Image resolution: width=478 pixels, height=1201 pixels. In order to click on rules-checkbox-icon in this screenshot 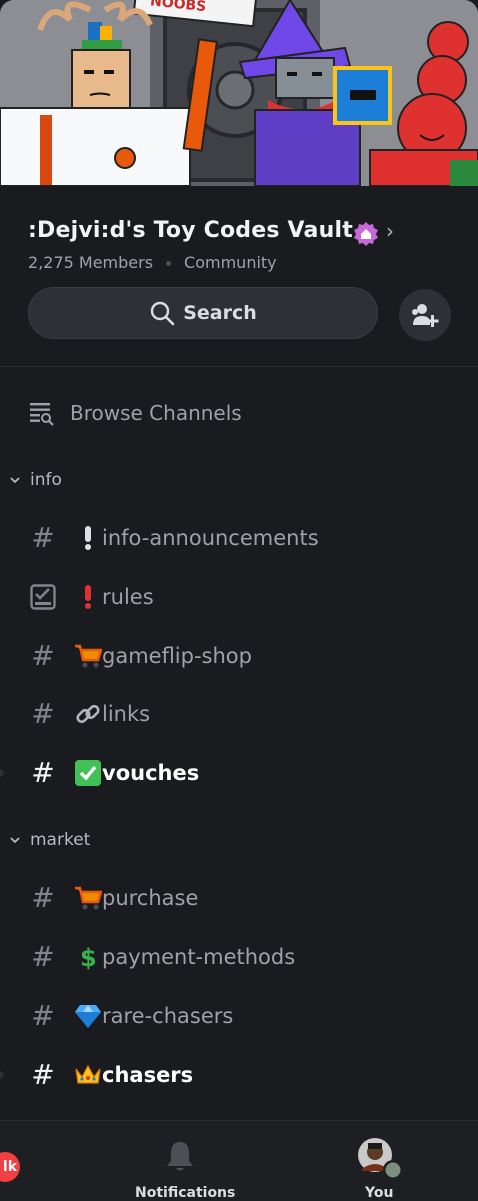, I will do `click(43, 597)`.